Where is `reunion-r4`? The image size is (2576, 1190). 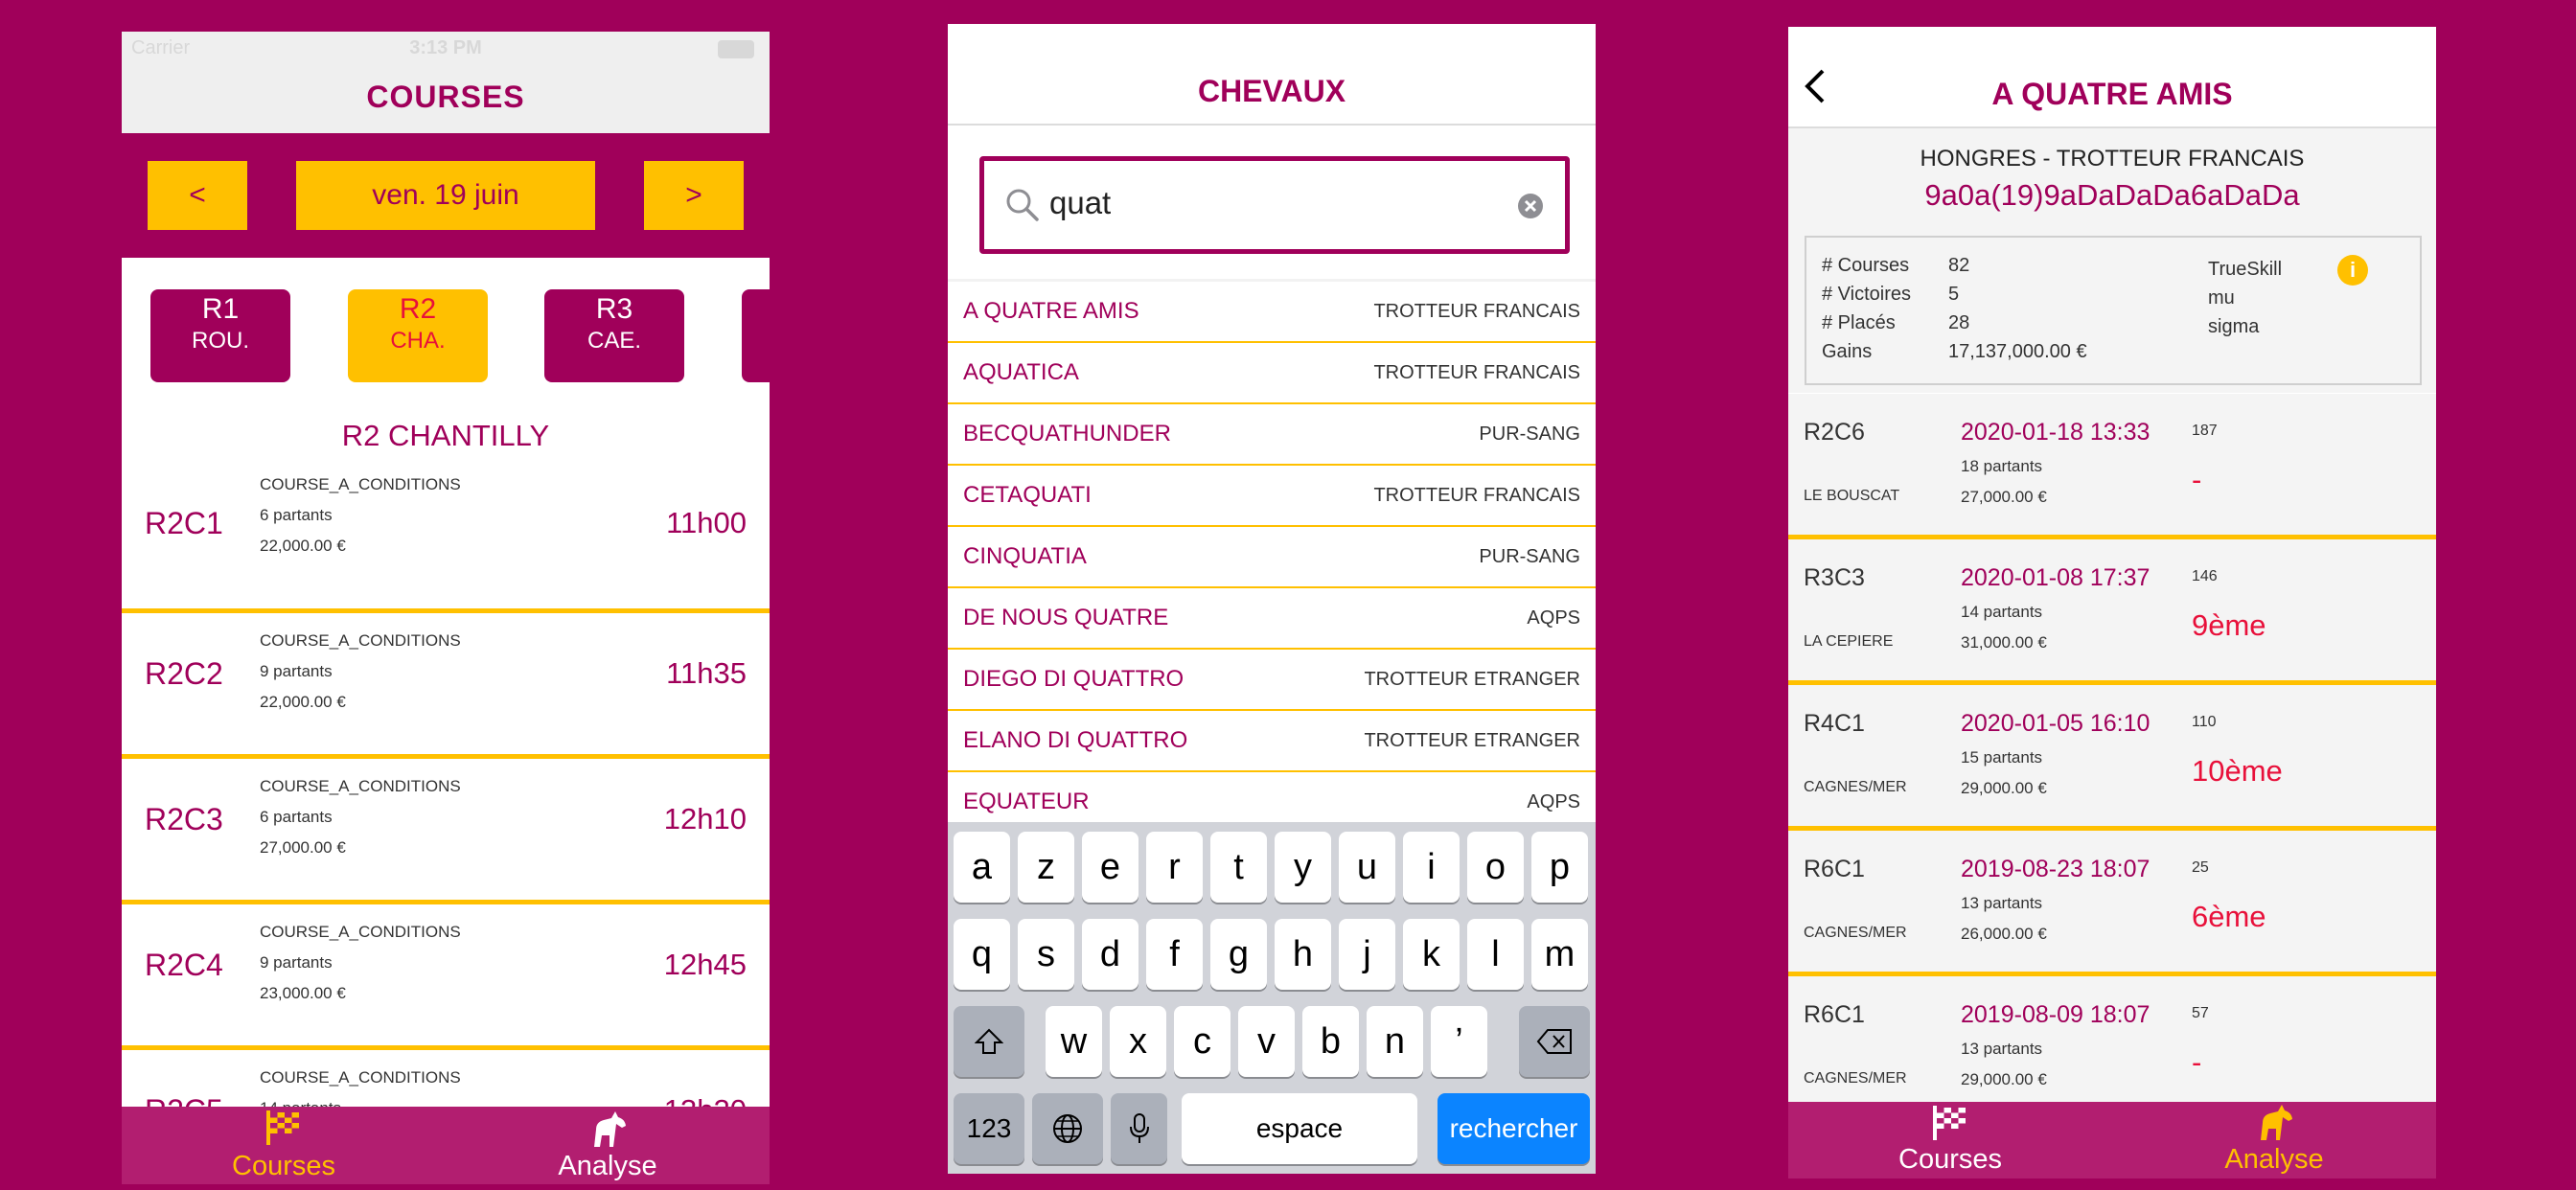 reunion-r4 is located at coordinates (756, 335).